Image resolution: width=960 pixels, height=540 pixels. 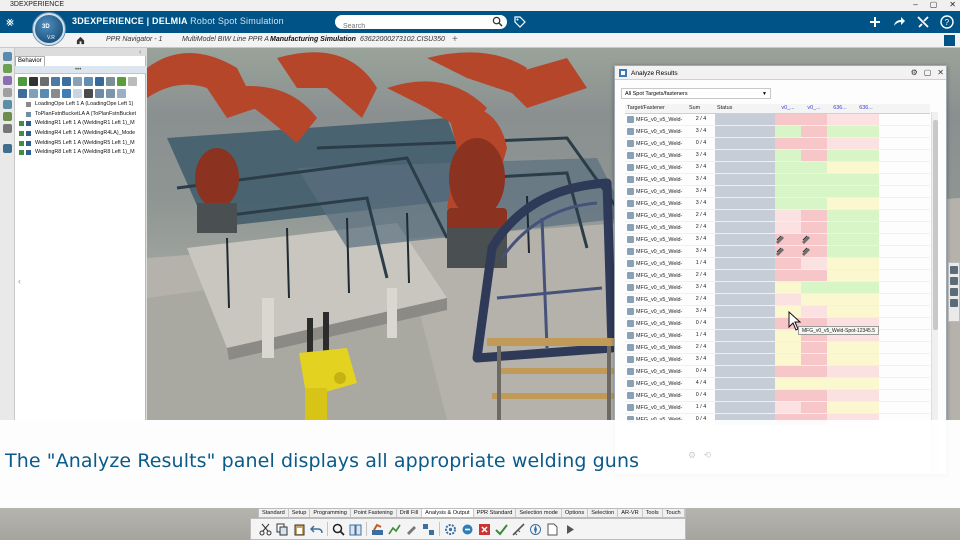 I want to click on action-bar-tab: Setup, so click(x=300, y=513).